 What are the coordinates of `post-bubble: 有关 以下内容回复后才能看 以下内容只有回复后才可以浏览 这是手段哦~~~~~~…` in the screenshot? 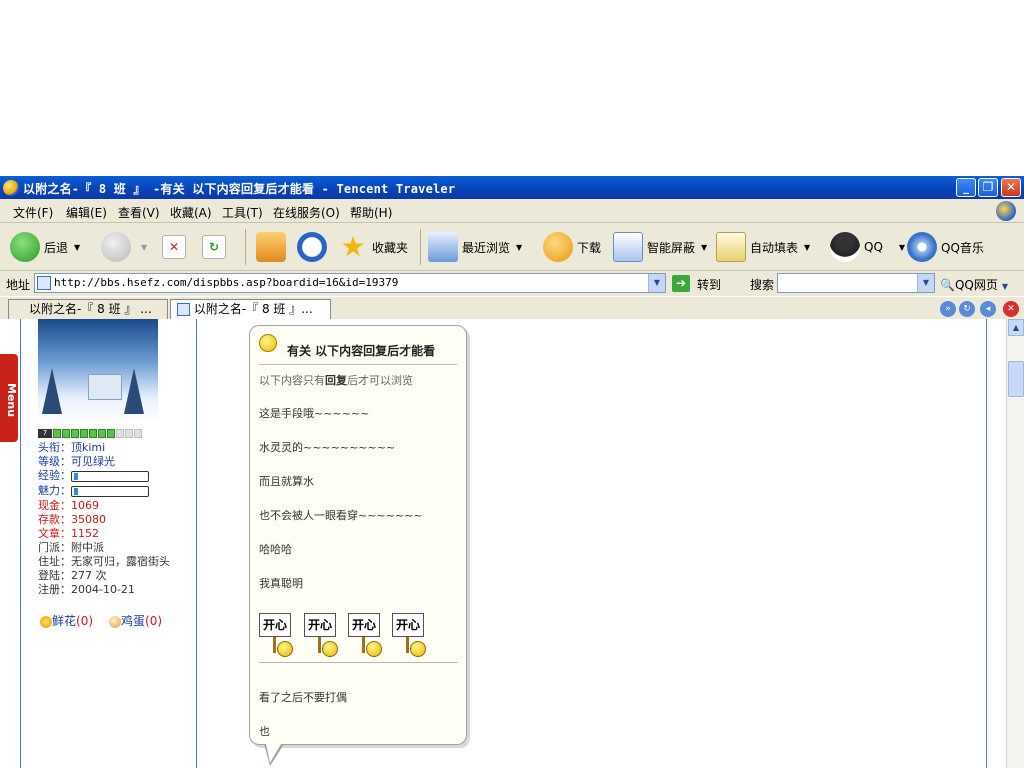 It's located at (358, 545).